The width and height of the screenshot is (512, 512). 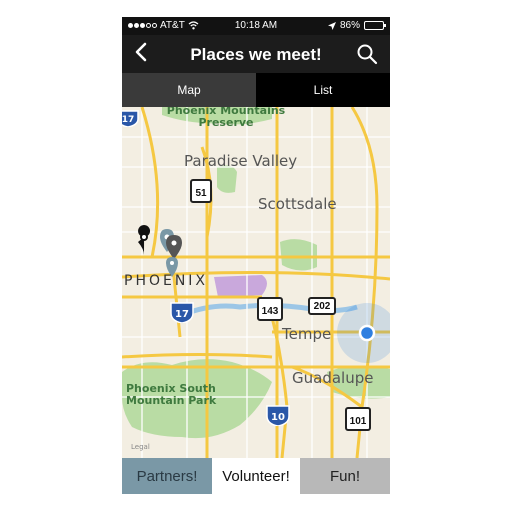 I want to click on loop-101-shield: 101, so click(x=358, y=419).